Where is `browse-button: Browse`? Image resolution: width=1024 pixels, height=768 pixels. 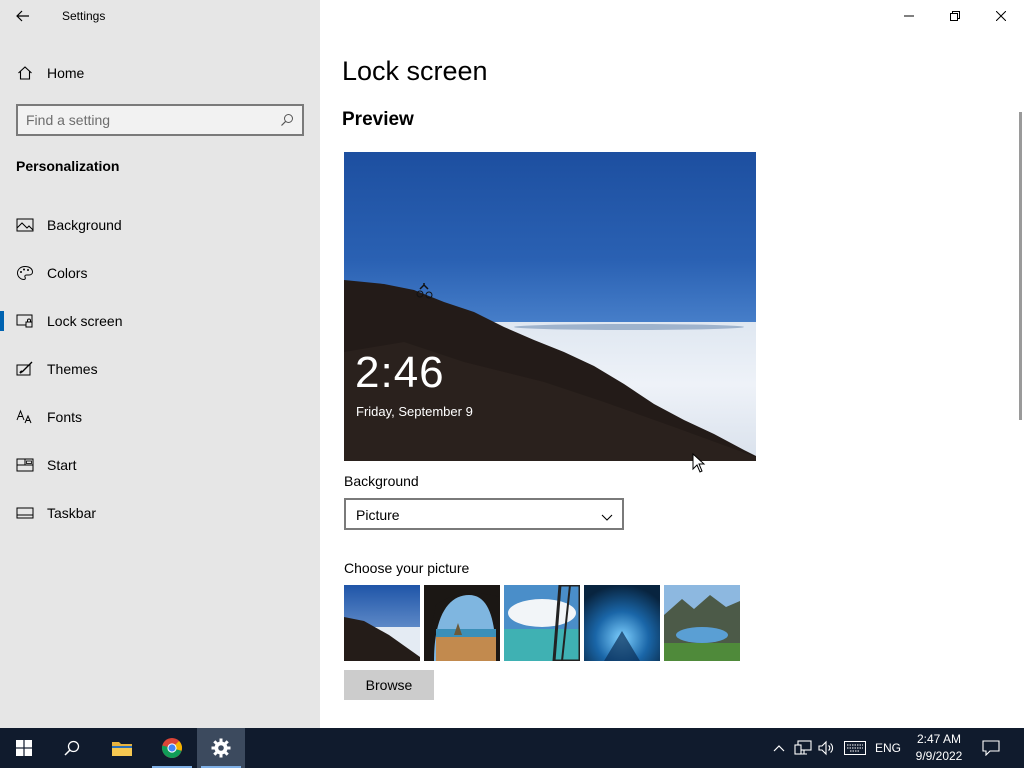
browse-button: Browse is located at coordinates (389, 685).